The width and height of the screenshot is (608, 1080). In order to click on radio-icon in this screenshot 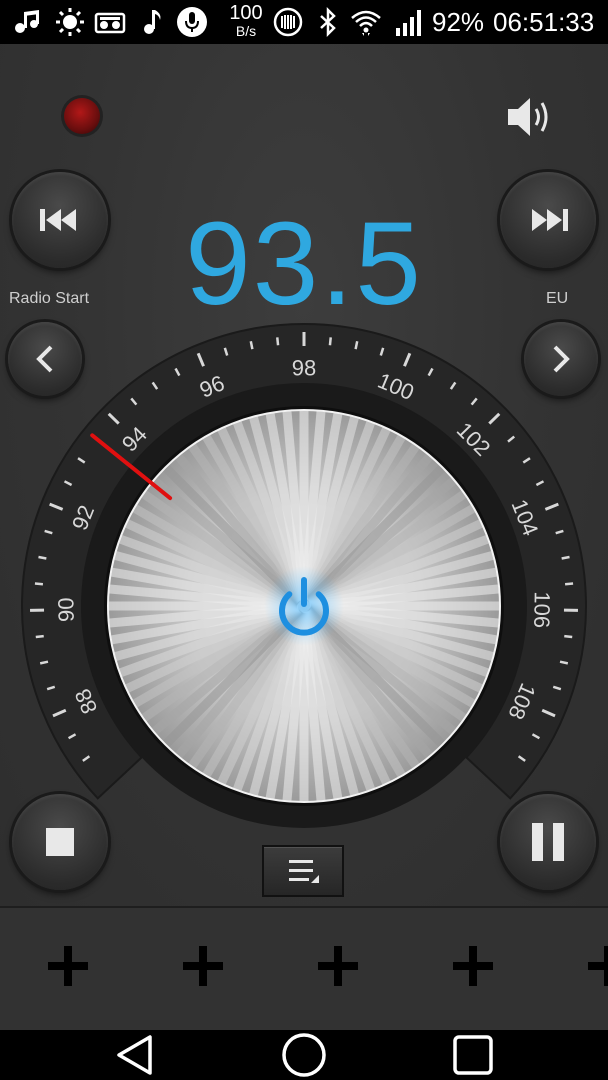, I will do `click(110, 22)`.